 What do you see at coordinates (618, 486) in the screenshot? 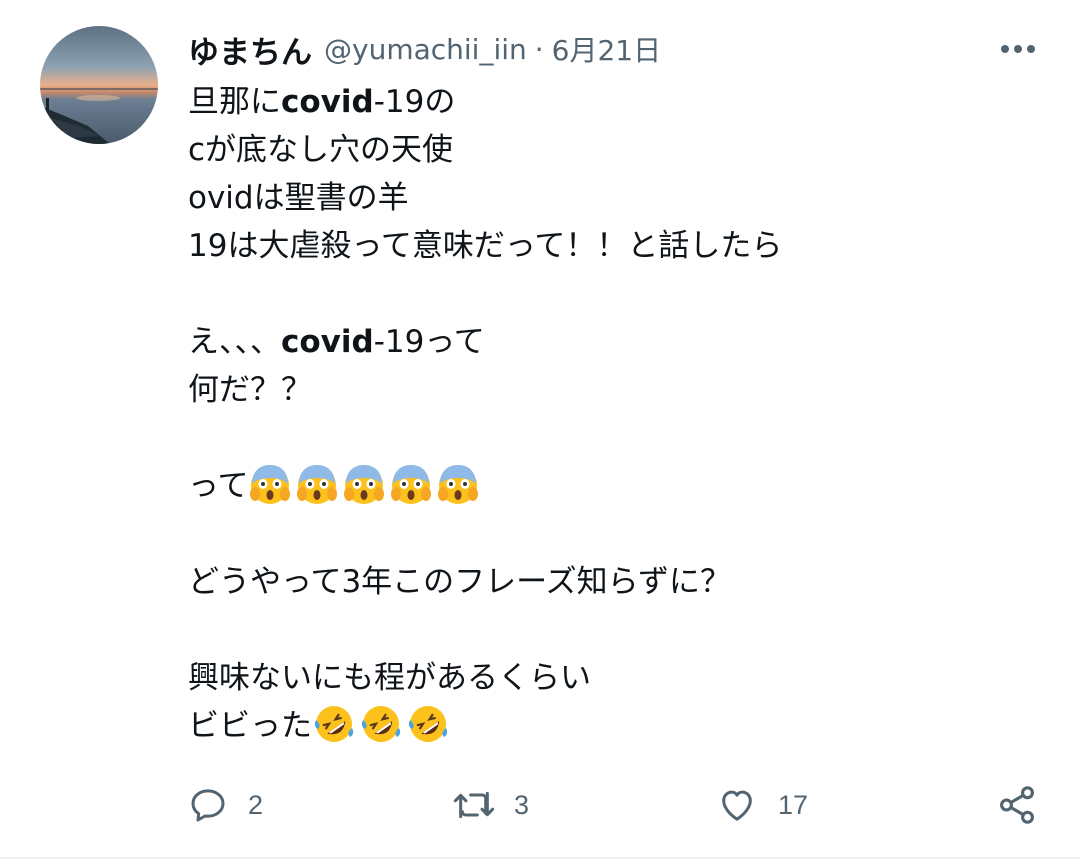
I see `tweet-line: って` at bounding box center [618, 486].